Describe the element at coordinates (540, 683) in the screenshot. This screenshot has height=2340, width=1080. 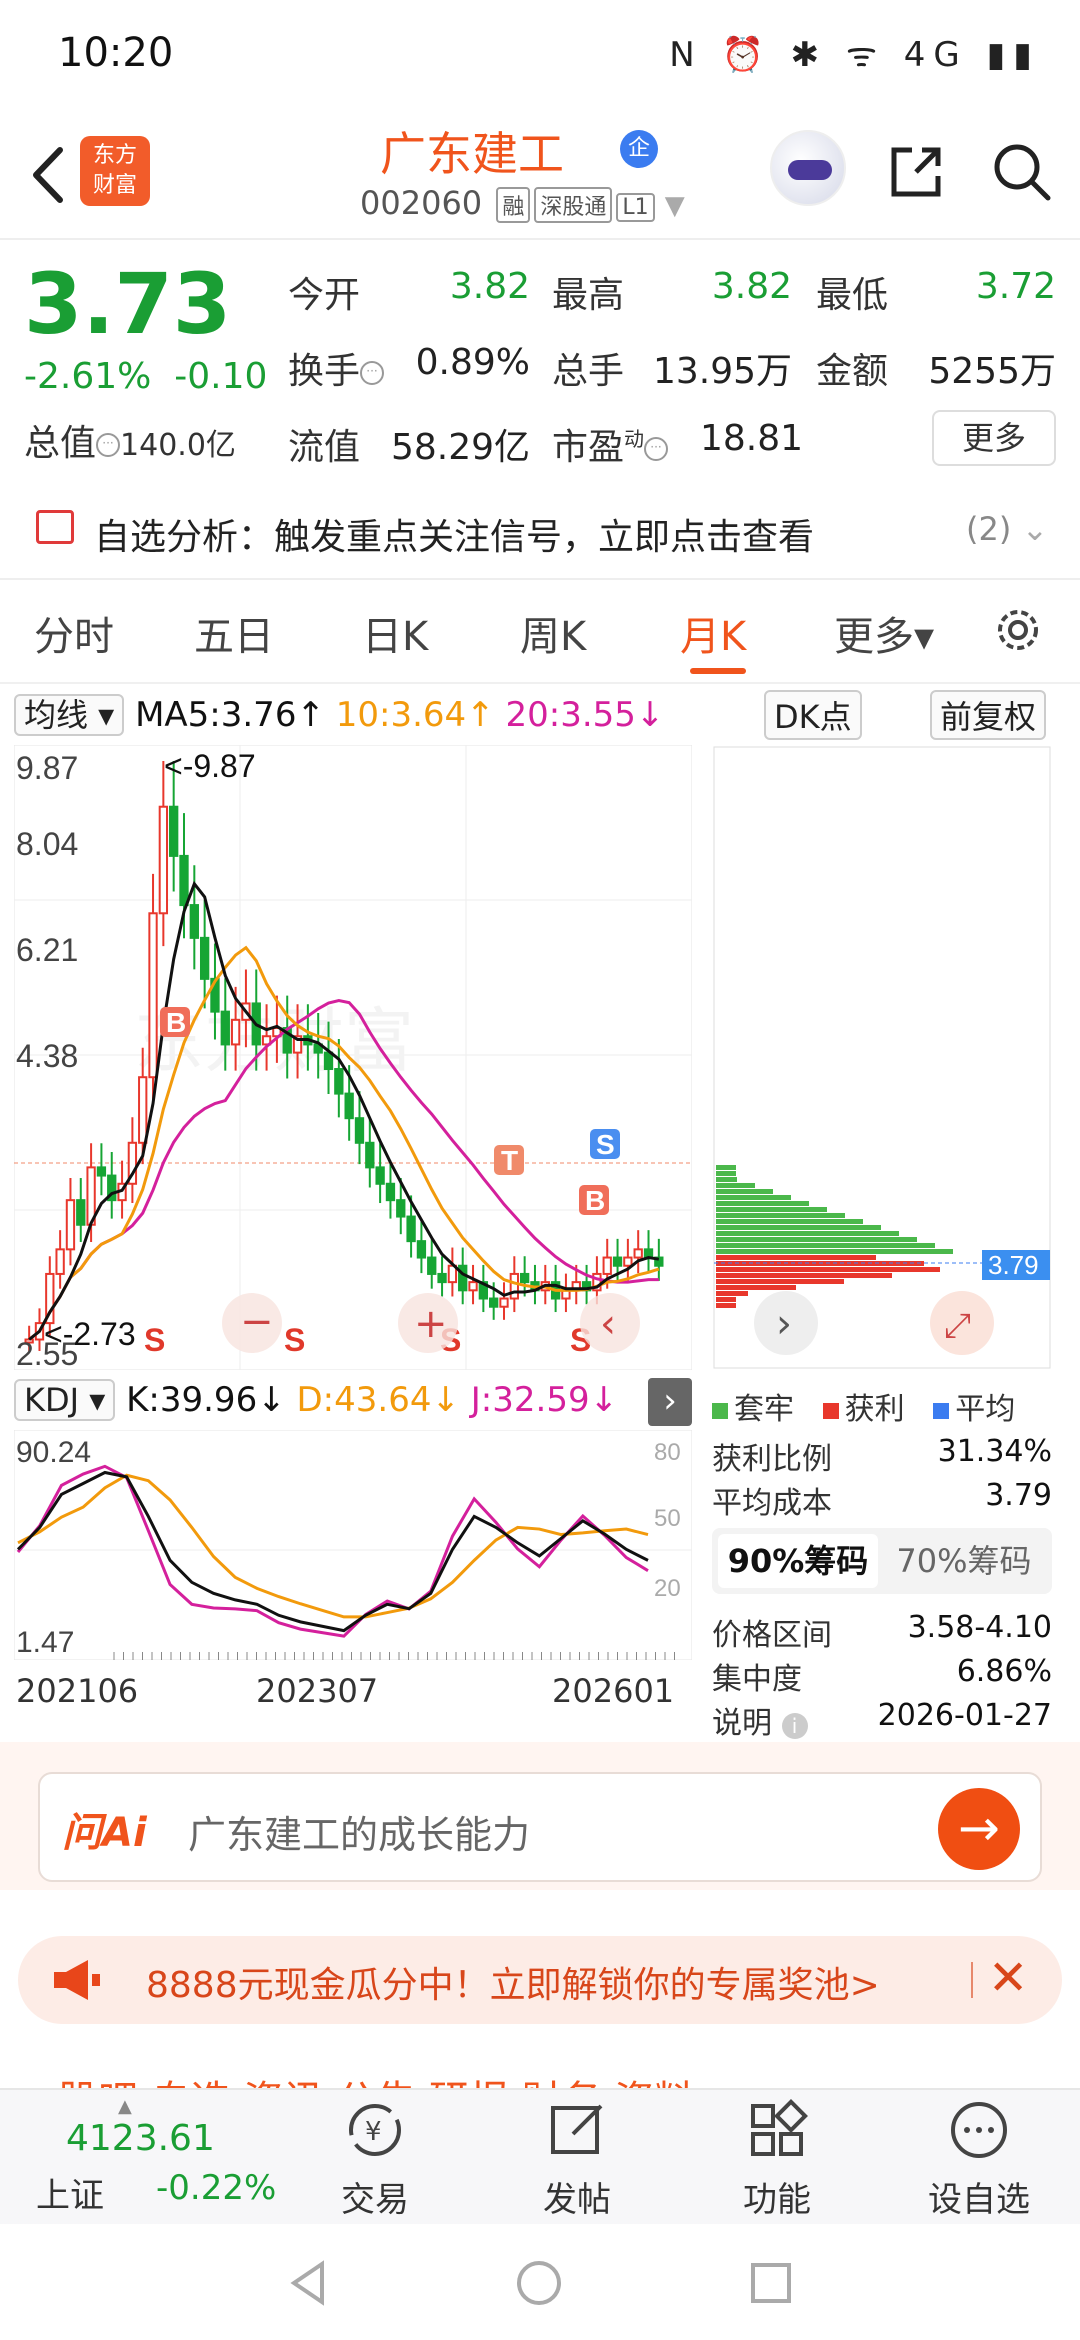
I see `divider` at that location.